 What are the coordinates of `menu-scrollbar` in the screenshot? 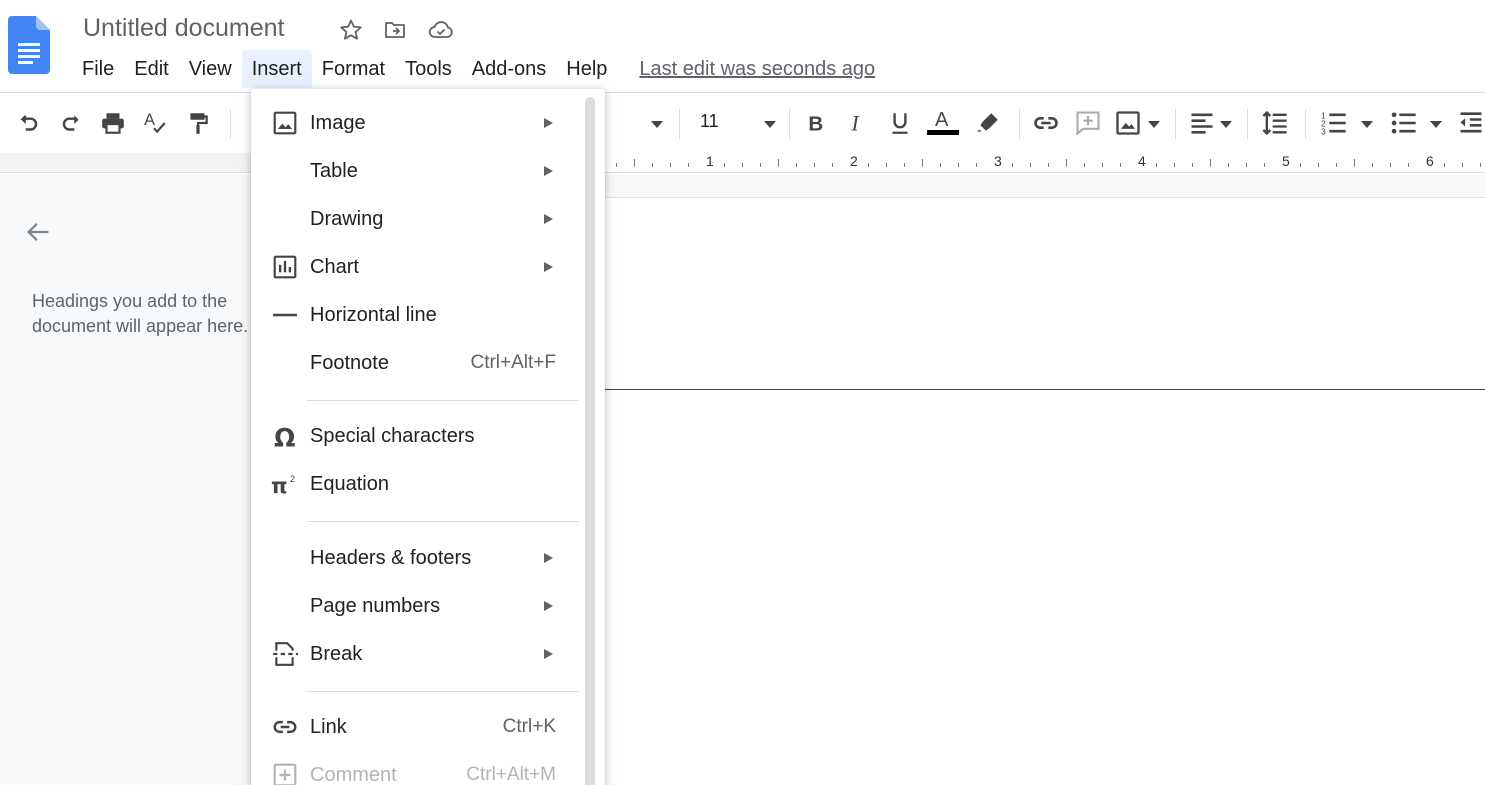 It's located at (590, 441).